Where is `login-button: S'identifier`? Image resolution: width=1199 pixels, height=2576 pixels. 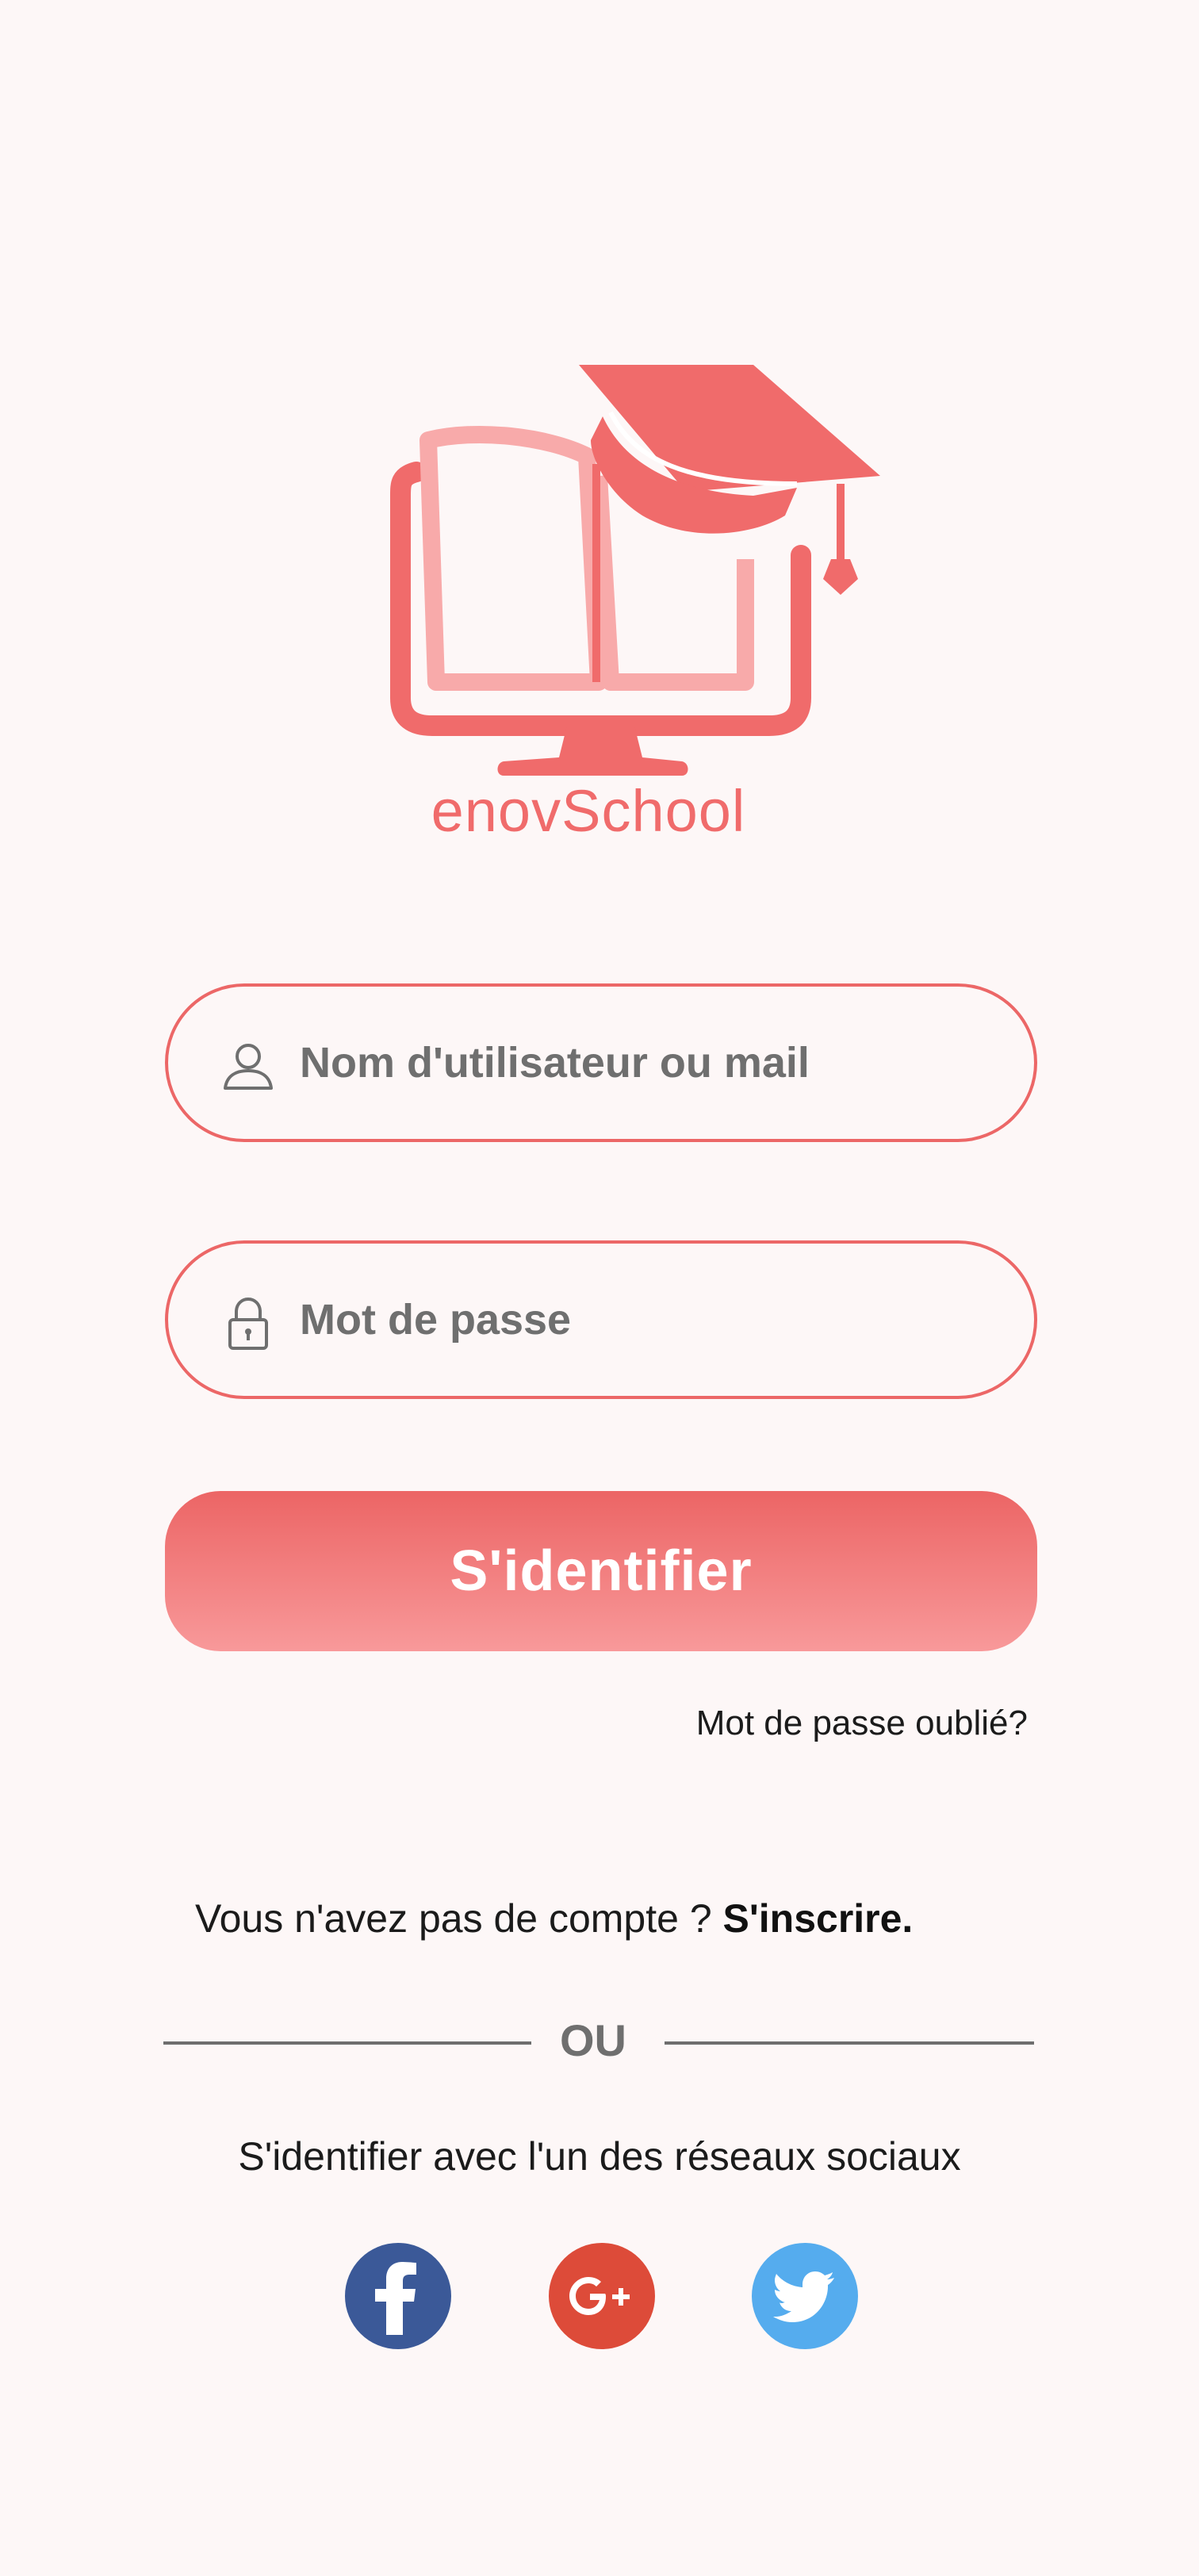
login-button: S'identifier is located at coordinates (601, 1571).